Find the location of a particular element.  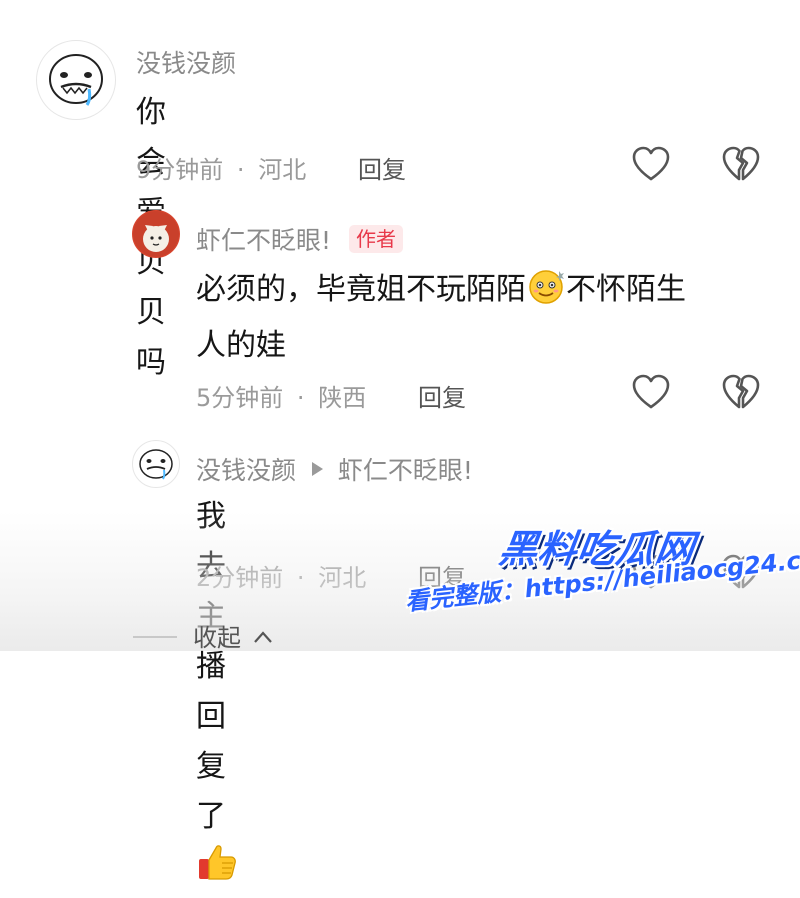

comment-meta: 9分钟前 · 河北 is located at coordinates (221, 167).